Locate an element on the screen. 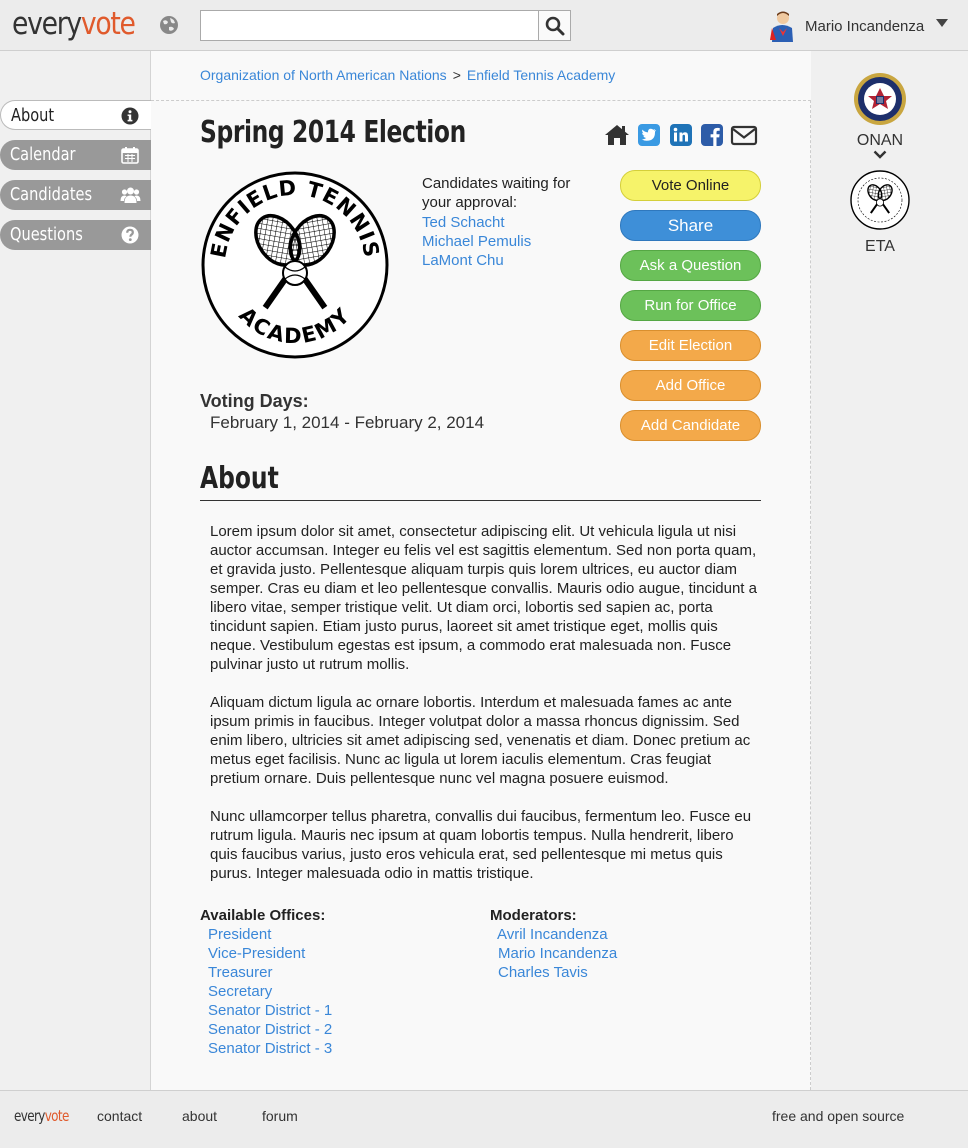 The height and width of the screenshot is (1148, 968). waiting-candidate-link: Michael Pemulis is located at coordinates (476, 241).